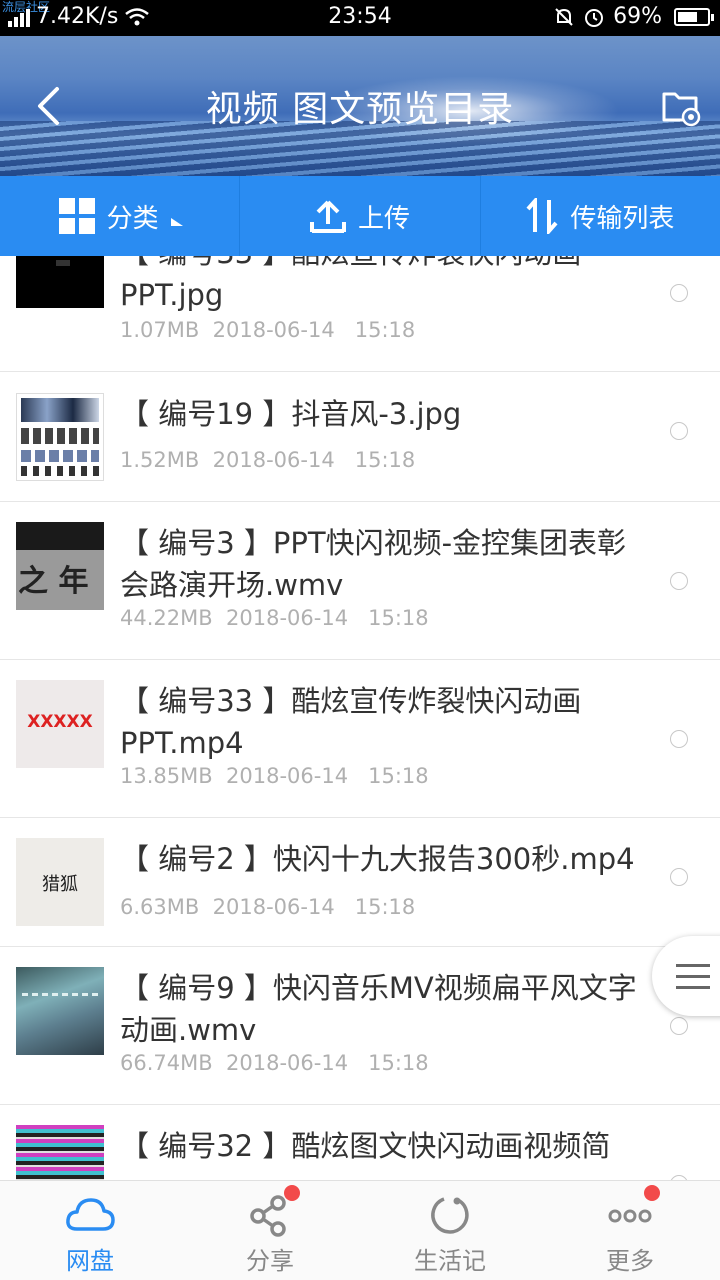 The width and height of the screenshot is (720, 1280). What do you see at coordinates (542, 216) in the screenshot?
I see `transfer-arrows-icon` at bounding box center [542, 216].